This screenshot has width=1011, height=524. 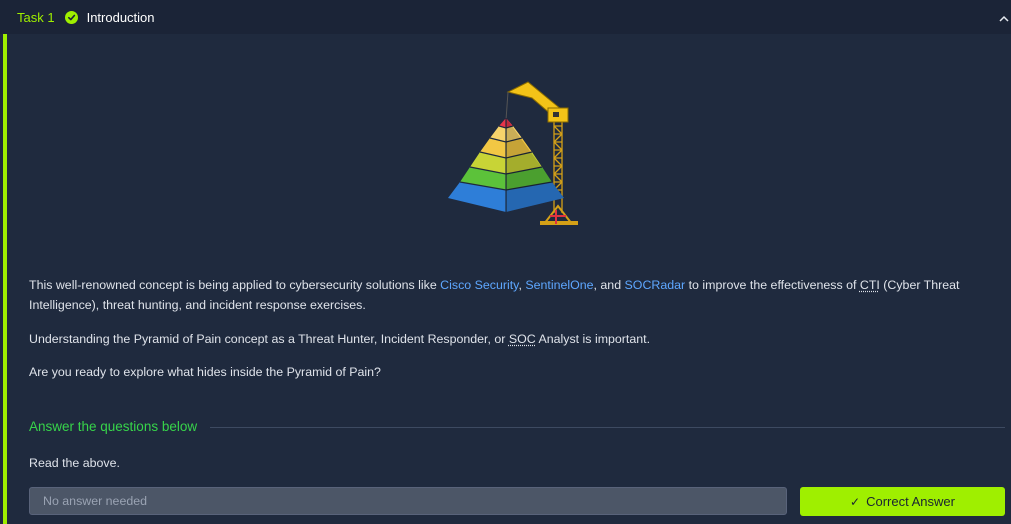 I want to click on answer-section-title: Answer the questions below, so click(x=113, y=426).